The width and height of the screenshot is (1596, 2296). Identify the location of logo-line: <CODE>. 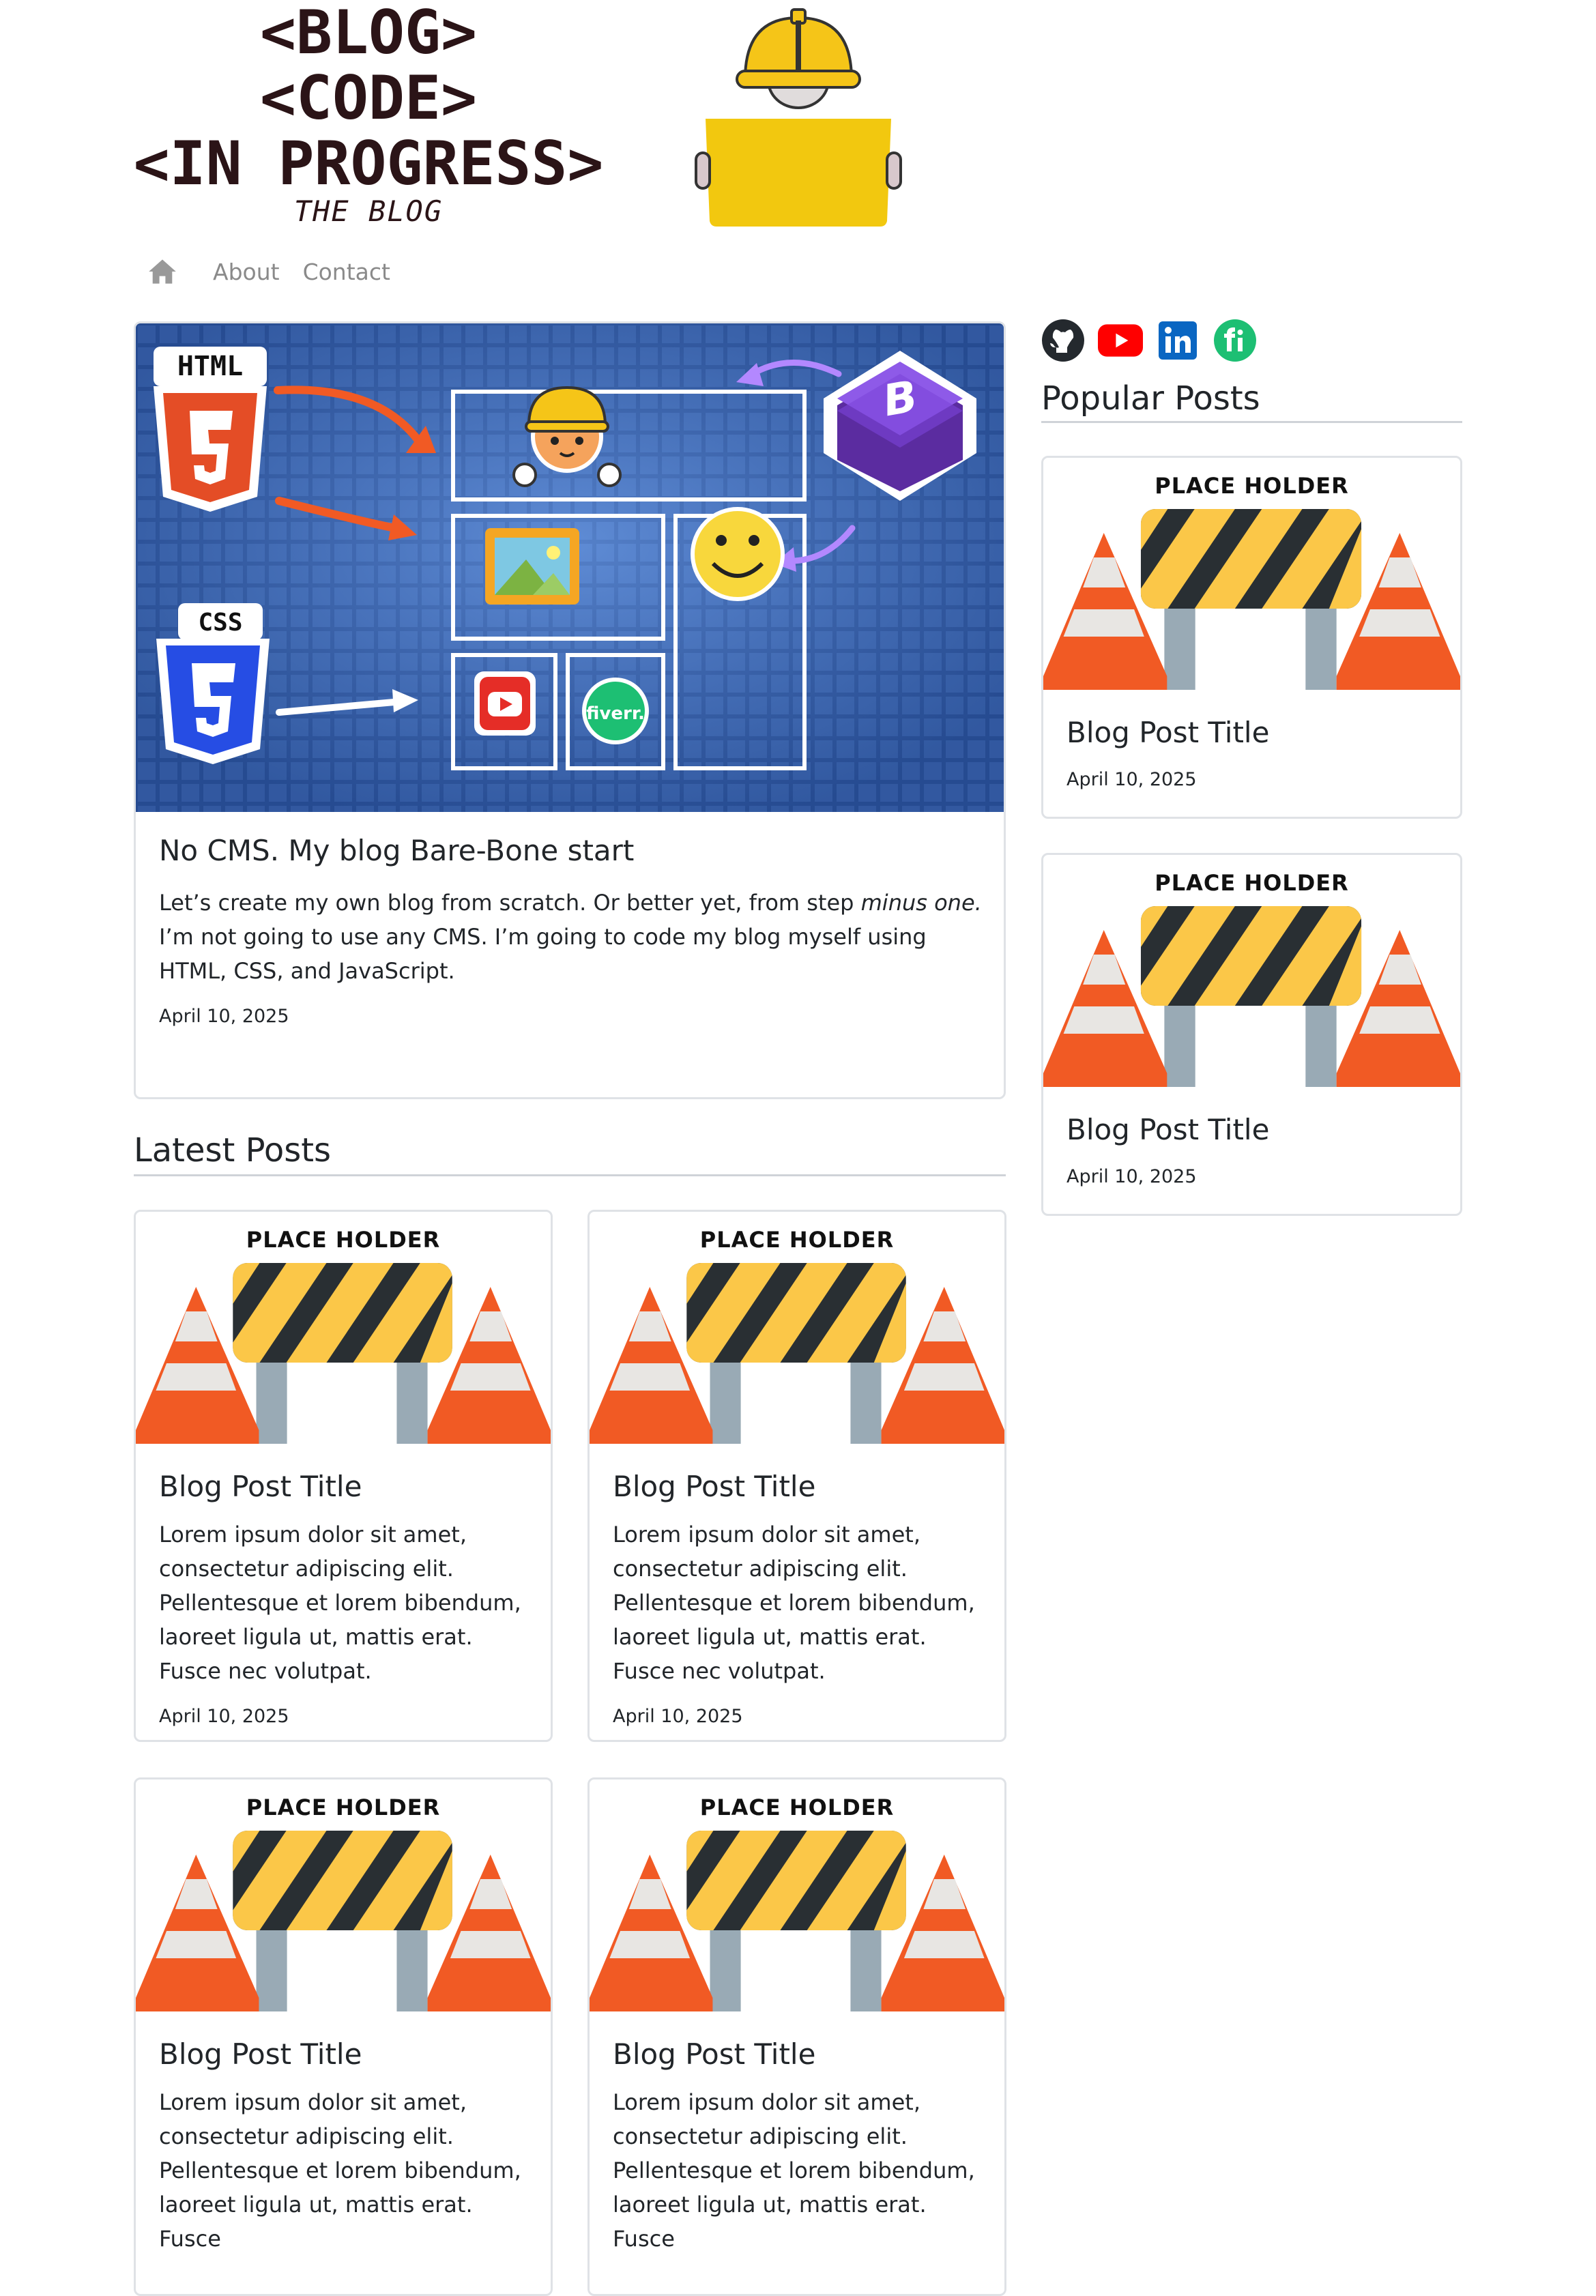
(368, 98).